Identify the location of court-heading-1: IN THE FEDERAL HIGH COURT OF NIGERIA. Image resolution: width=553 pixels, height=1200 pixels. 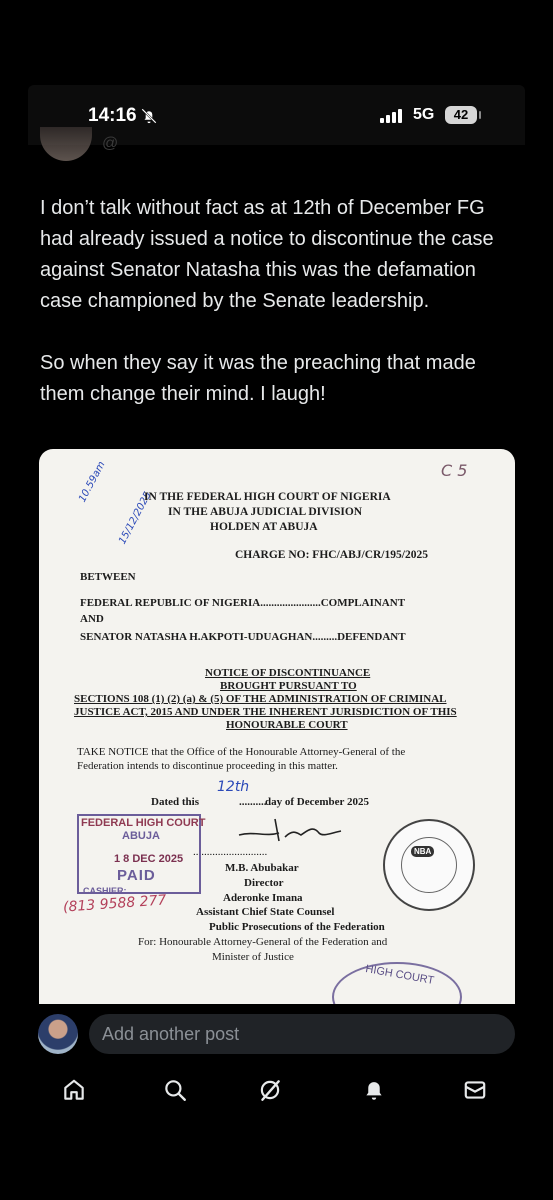
(267, 497).